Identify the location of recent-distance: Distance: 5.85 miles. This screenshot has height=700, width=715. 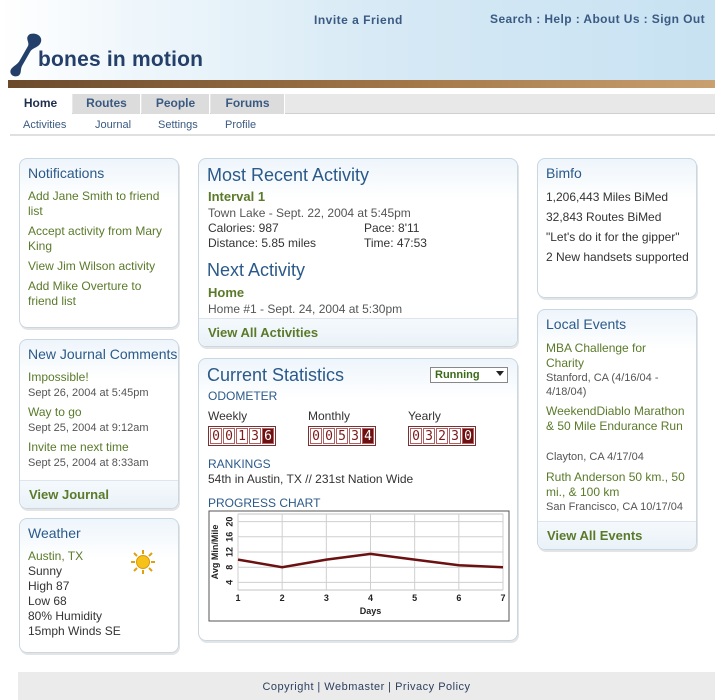
(262, 243).